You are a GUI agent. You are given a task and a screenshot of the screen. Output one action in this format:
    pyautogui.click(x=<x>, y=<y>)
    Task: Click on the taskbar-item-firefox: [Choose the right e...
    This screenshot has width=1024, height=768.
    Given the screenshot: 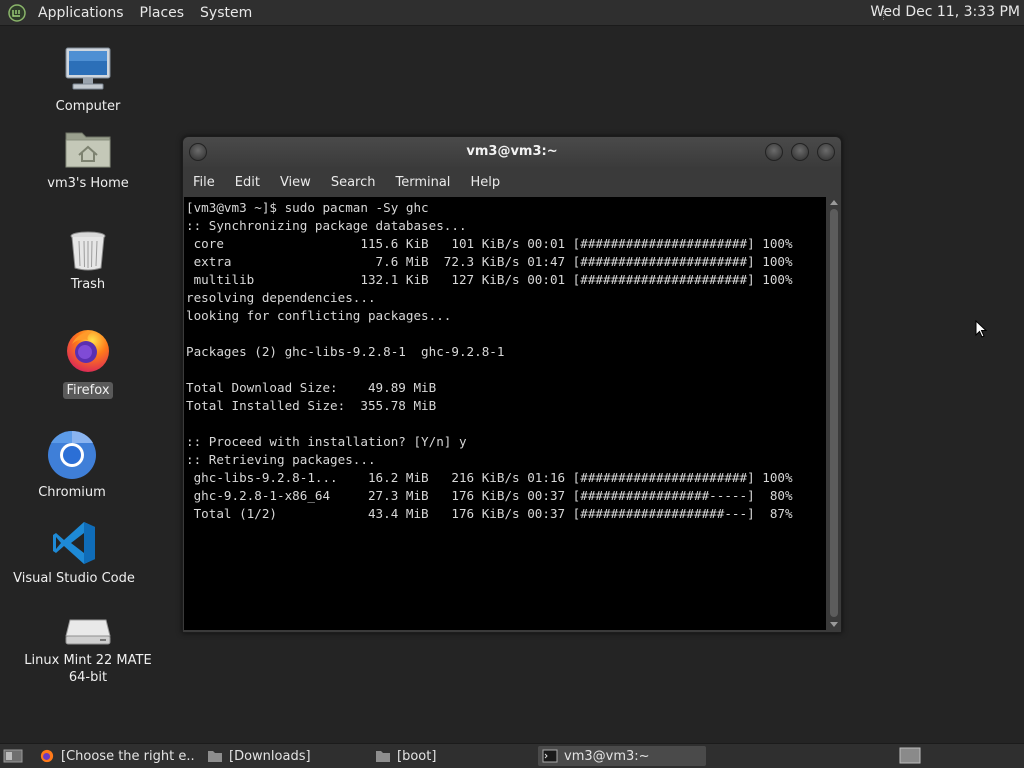 What is the action you would take?
    pyautogui.click(x=115, y=756)
    